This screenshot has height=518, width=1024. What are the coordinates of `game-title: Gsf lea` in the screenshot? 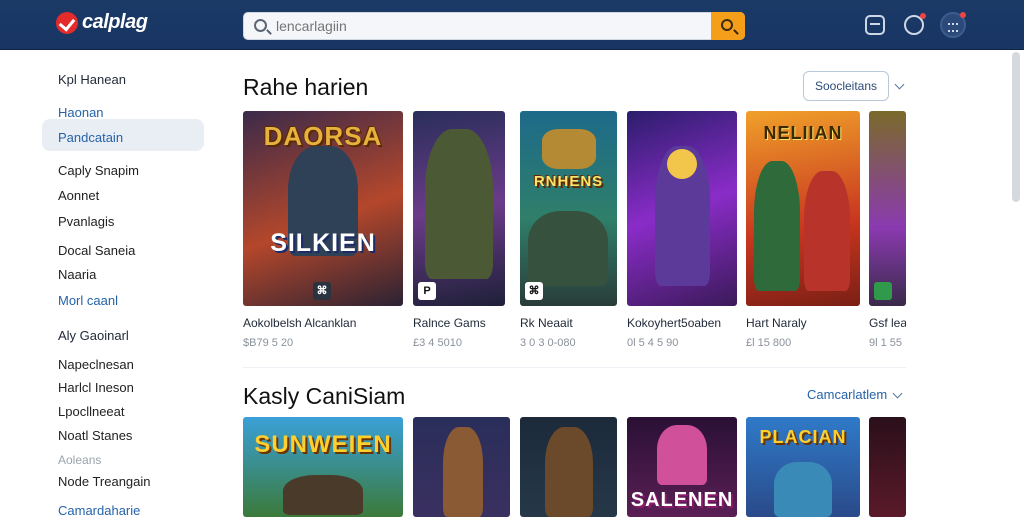 It's located at (887, 323).